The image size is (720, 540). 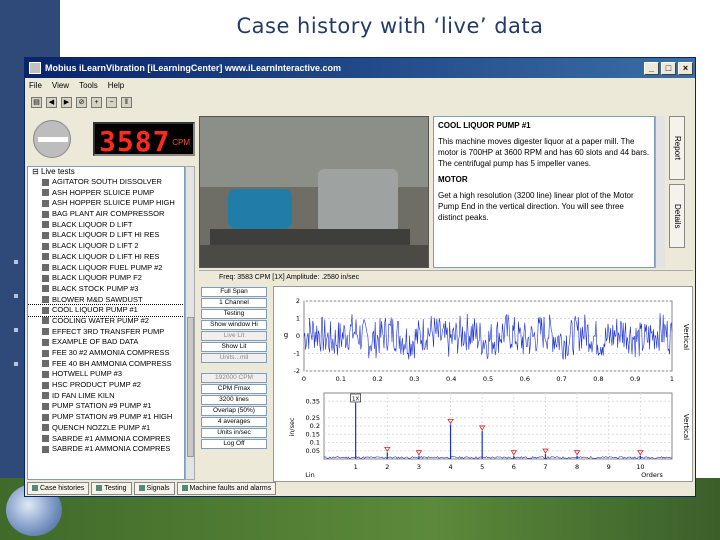 What do you see at coordinates (106, 385) in the screenshot?
I see `tree-item: HSC PRODUCT PUMP #2` at bounding box center [106, 385].